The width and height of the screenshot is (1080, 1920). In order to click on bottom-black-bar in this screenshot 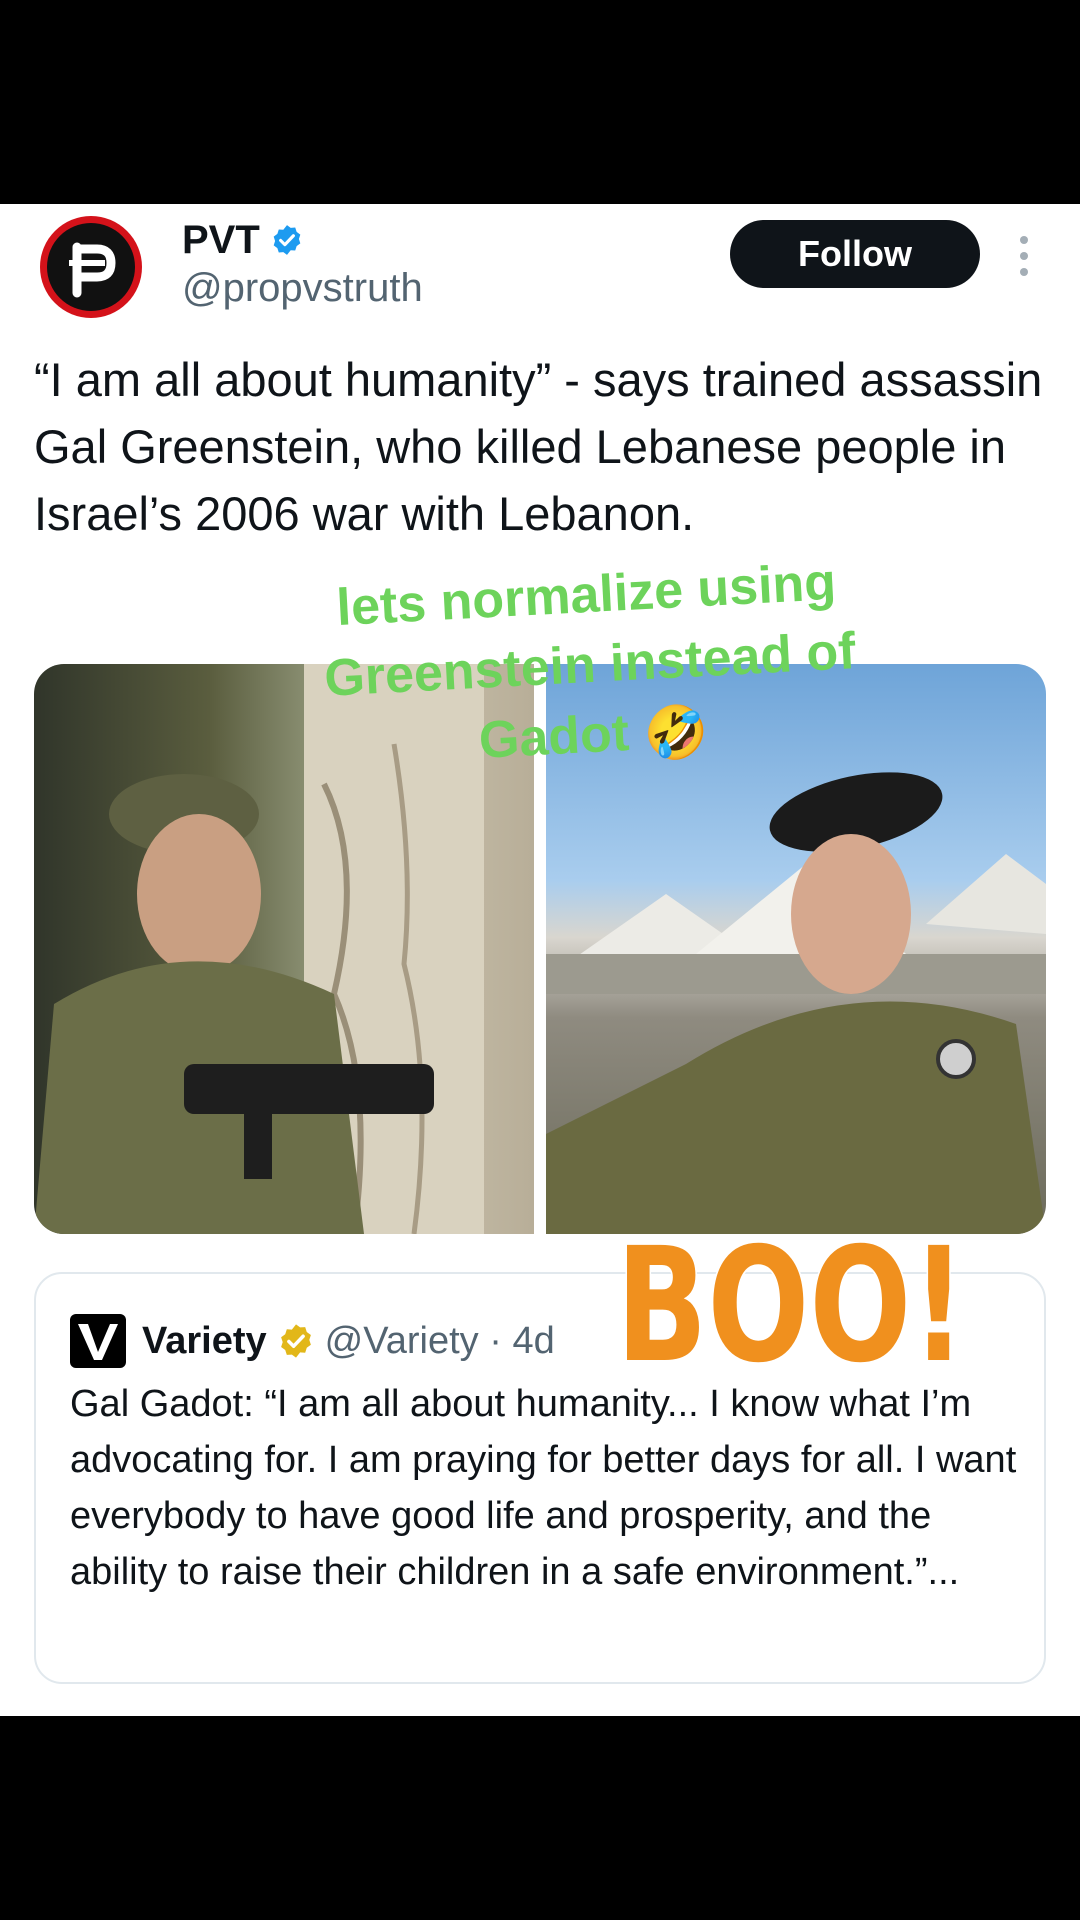, I will do `click(540, 1818)`.